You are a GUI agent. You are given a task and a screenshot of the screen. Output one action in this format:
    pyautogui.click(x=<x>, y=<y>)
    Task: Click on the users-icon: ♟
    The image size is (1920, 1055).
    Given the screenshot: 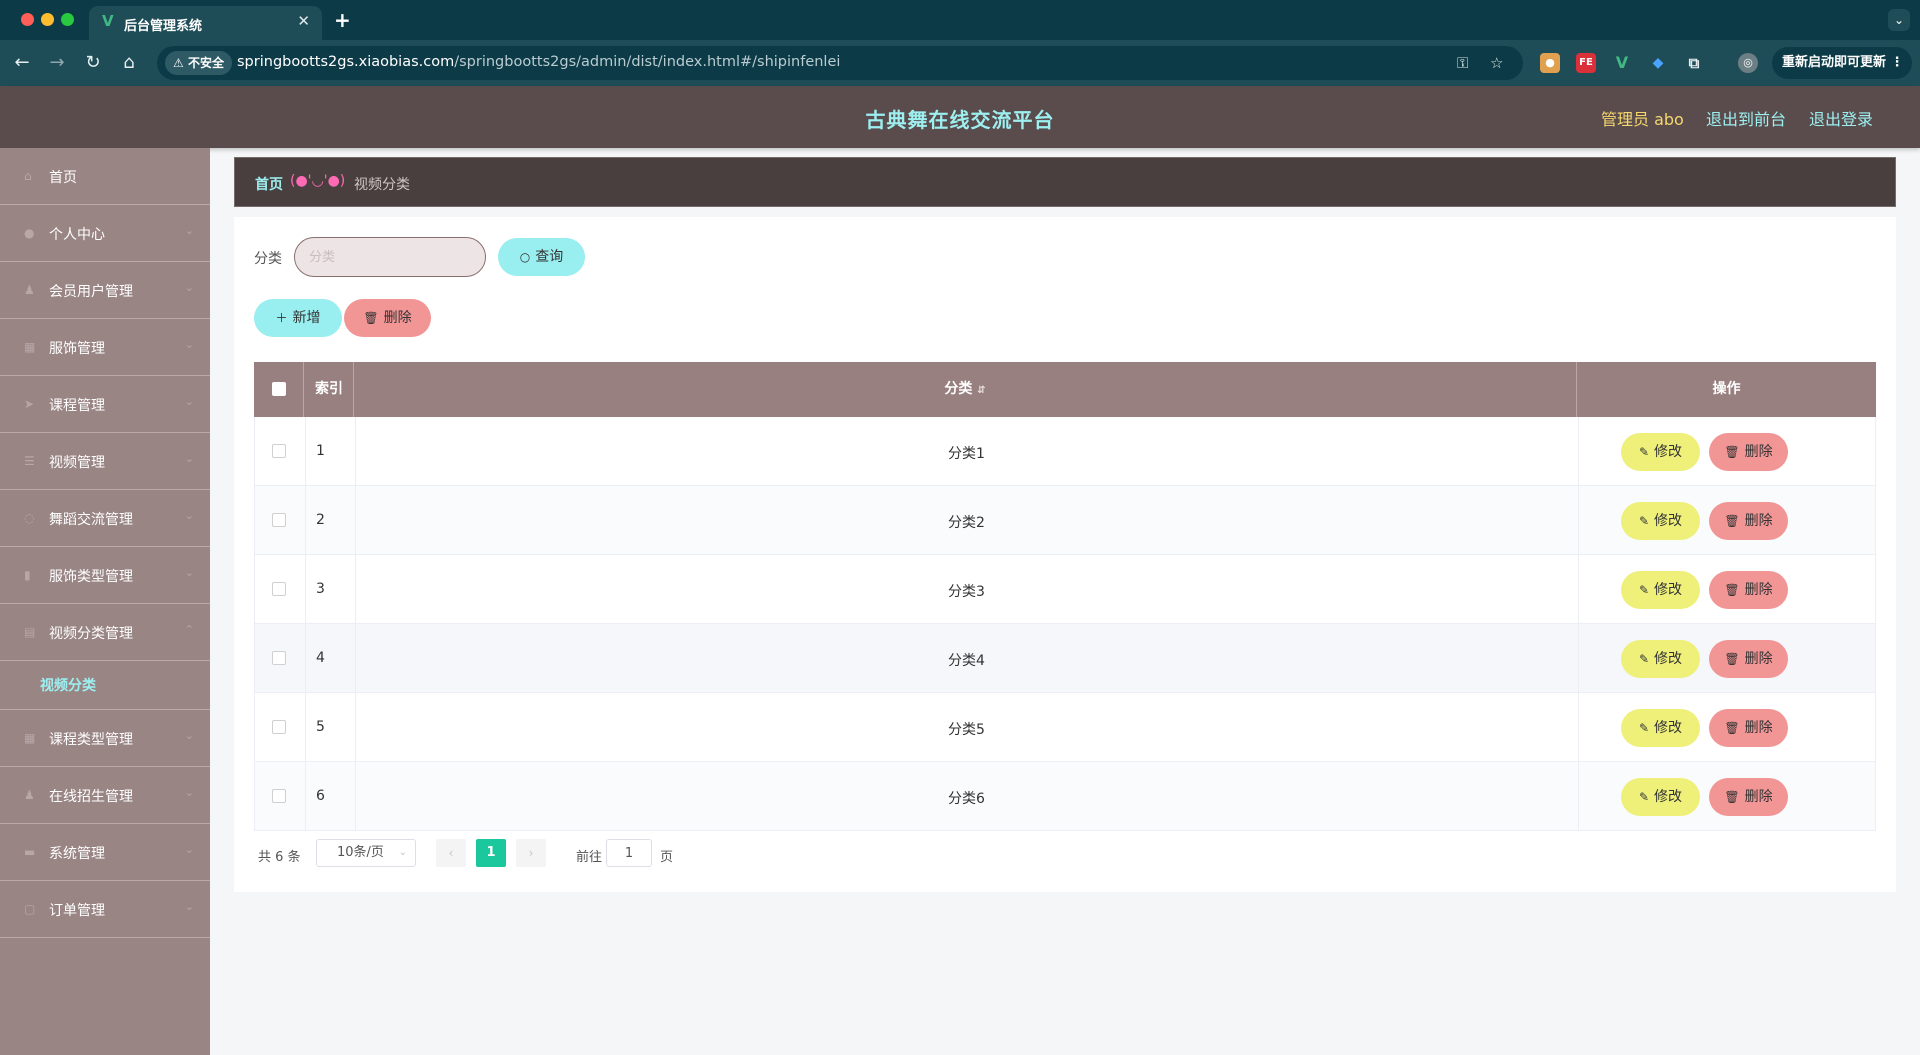 What is the action you would take?
    pyautogui.click(x=29, y=290)
    